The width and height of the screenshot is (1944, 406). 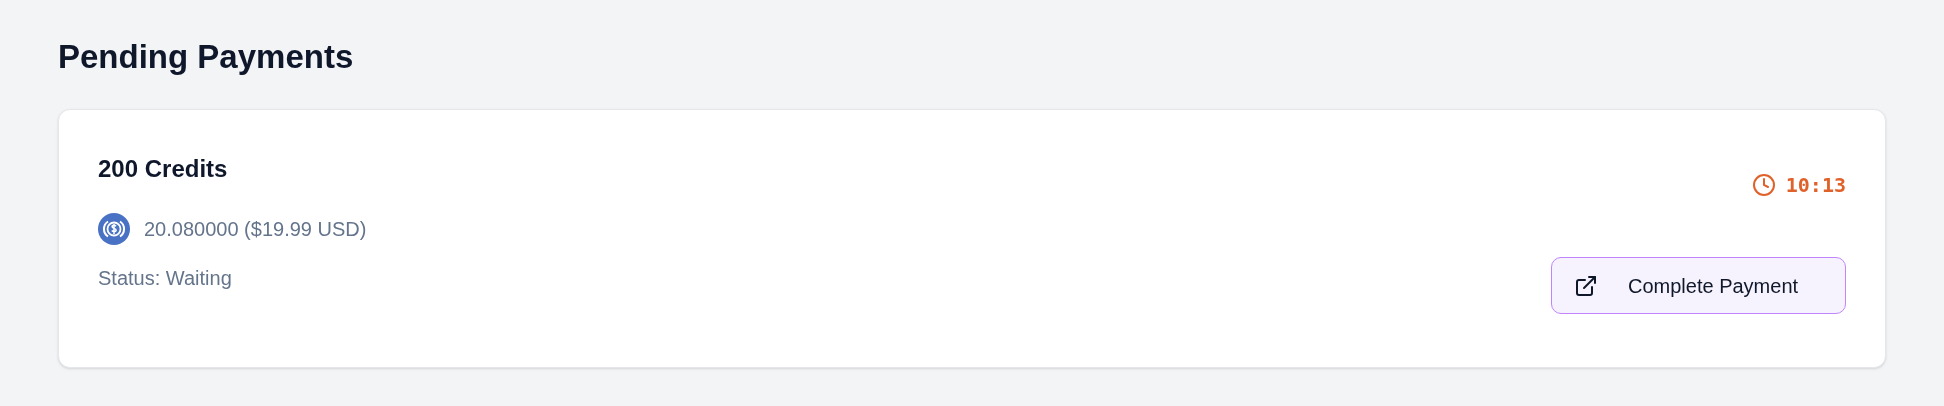 I want to click on page-title: Pending Payments, so click(x=206, y=57).